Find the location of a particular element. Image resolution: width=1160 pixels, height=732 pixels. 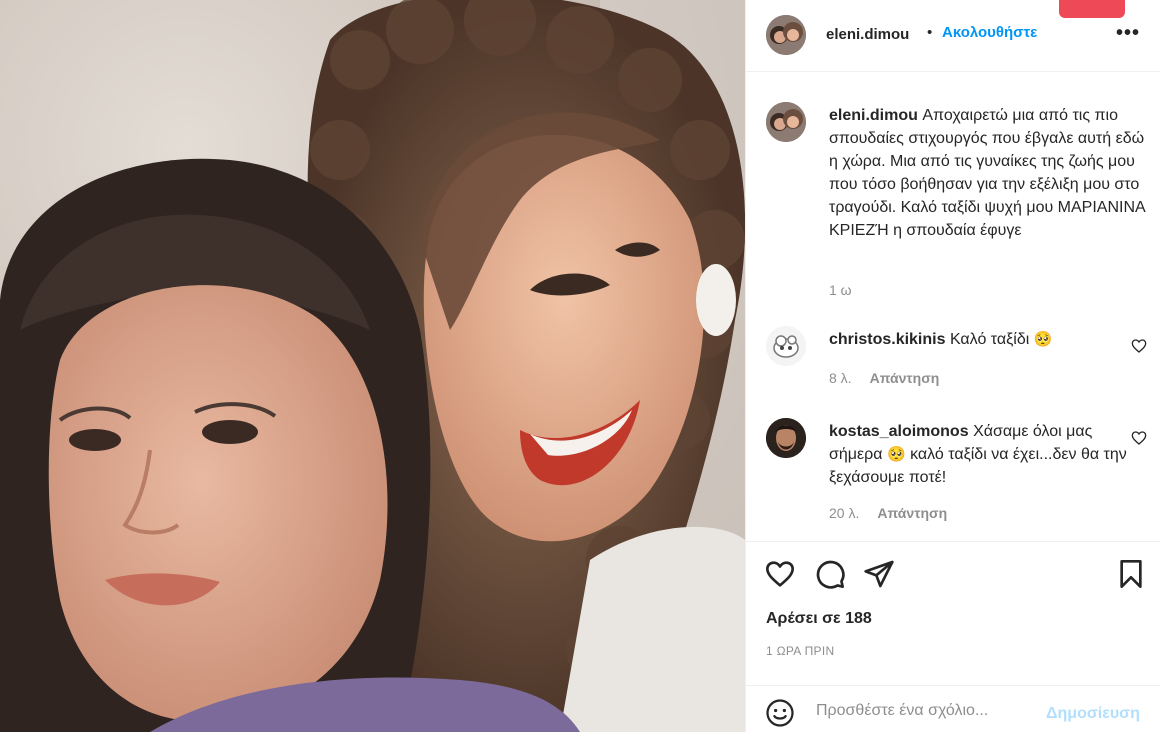

heart-icon is located at coordinates (780, 574).